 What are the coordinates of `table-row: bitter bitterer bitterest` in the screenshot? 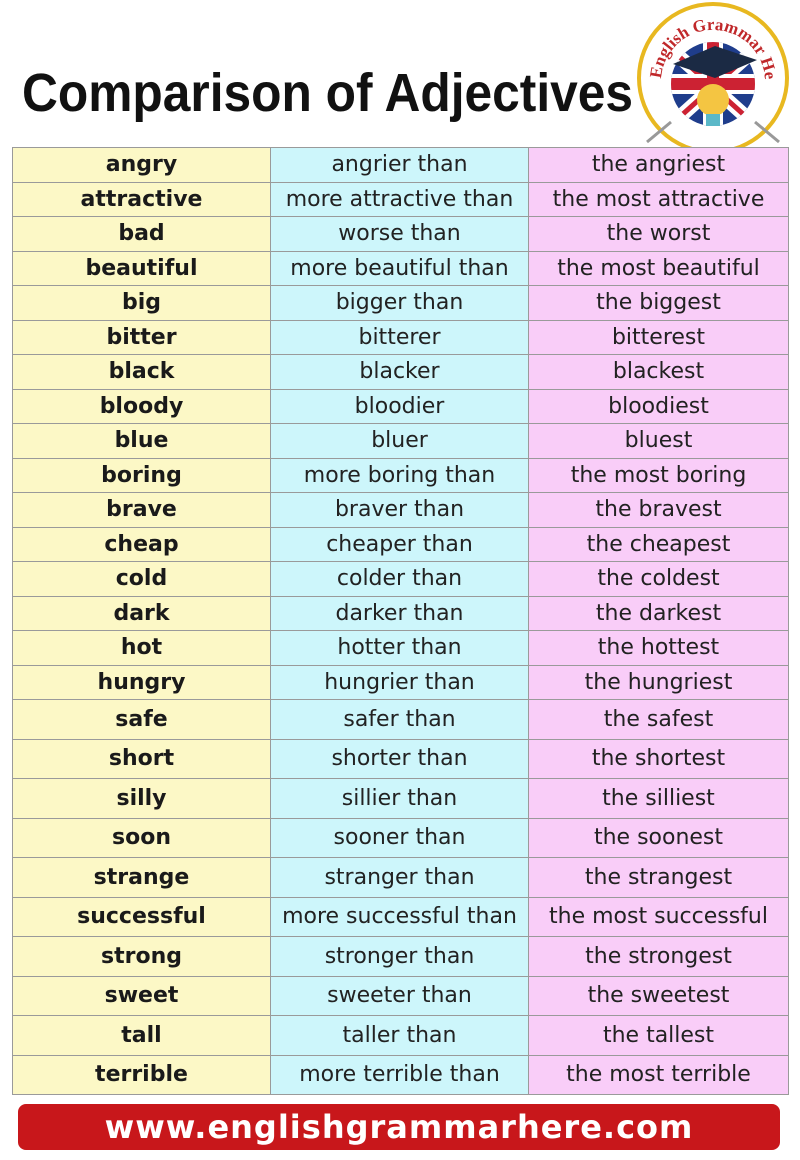 It's located at (400, 337).